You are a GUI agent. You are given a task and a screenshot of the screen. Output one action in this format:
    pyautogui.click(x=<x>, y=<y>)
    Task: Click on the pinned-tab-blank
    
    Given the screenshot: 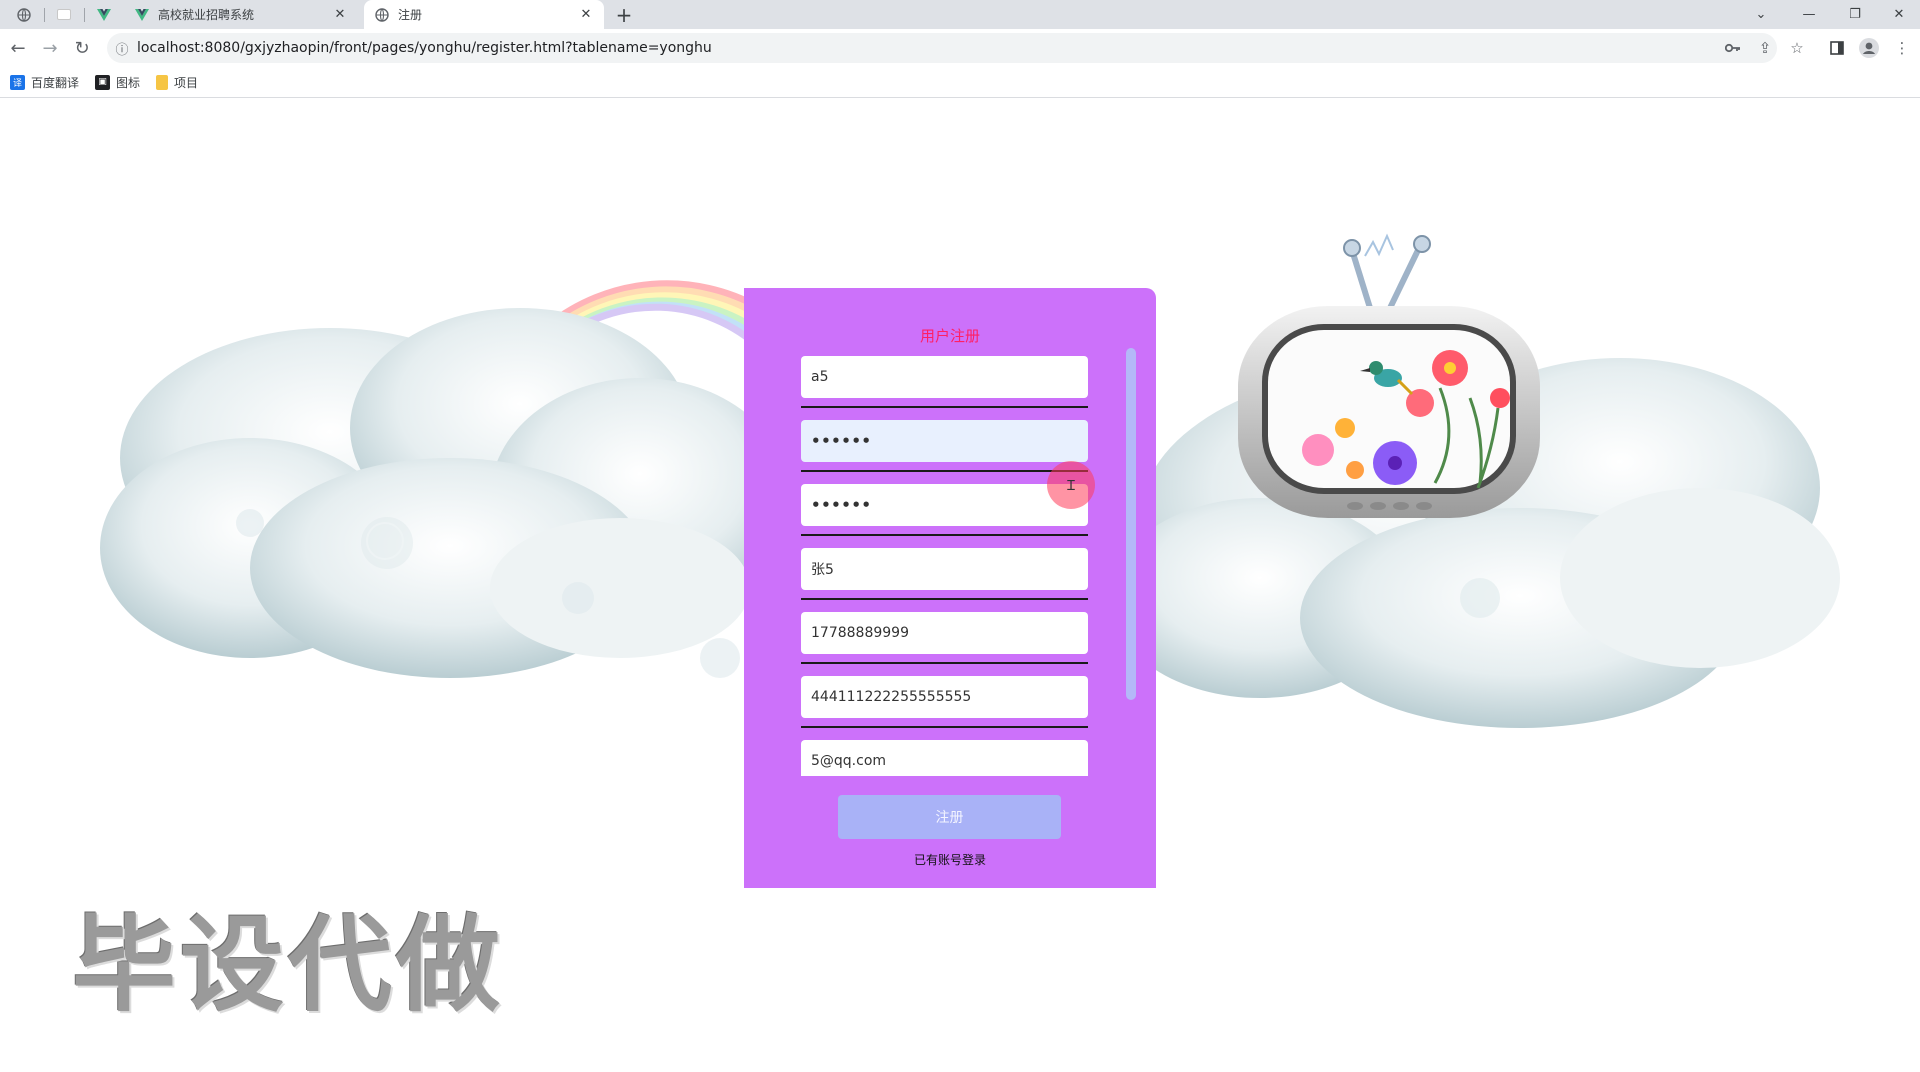 What is the action you would take?
    pyautogui.click(x=64, y=14)
    